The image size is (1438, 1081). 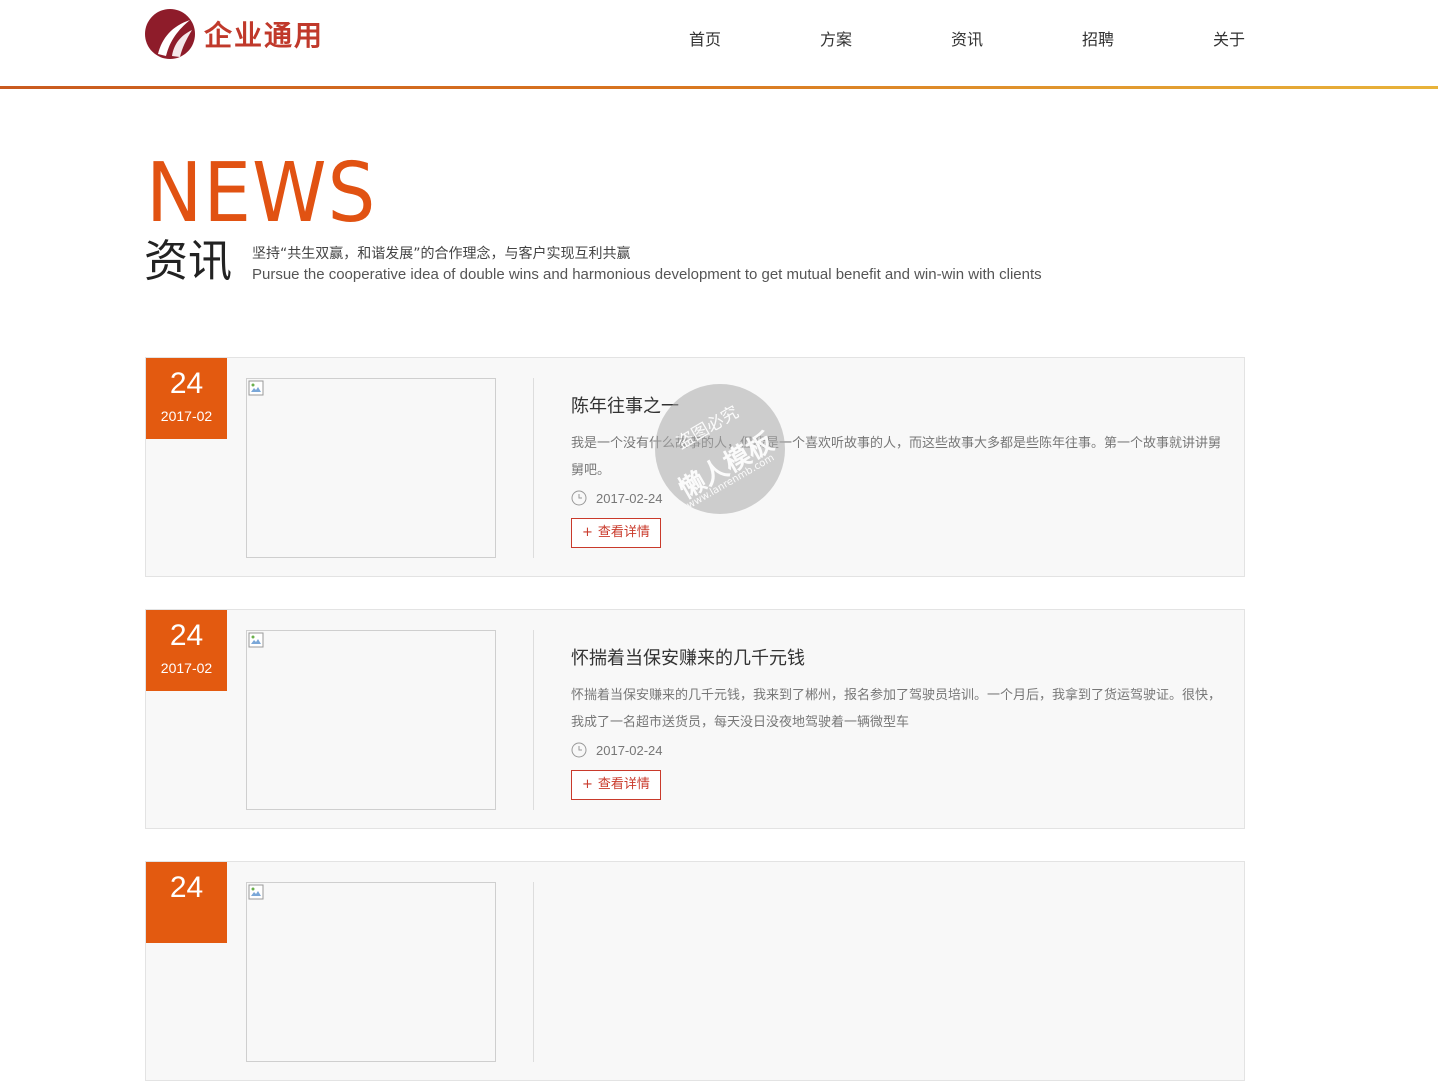 I want to click on logo-mark-icon, so click(x=170, y=34).